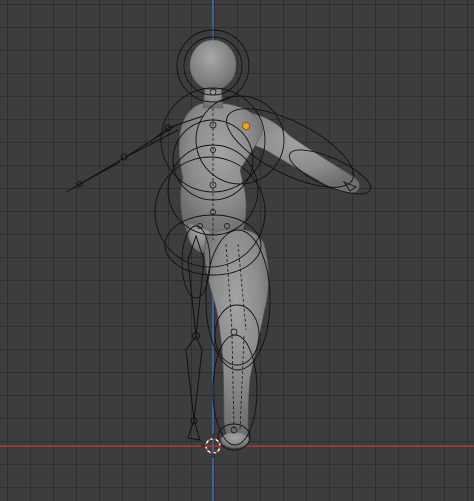  What do you see at coordinates (194, 429) in the screenshot?
I see `bone-left-foot` at bounding box center [194, 429].